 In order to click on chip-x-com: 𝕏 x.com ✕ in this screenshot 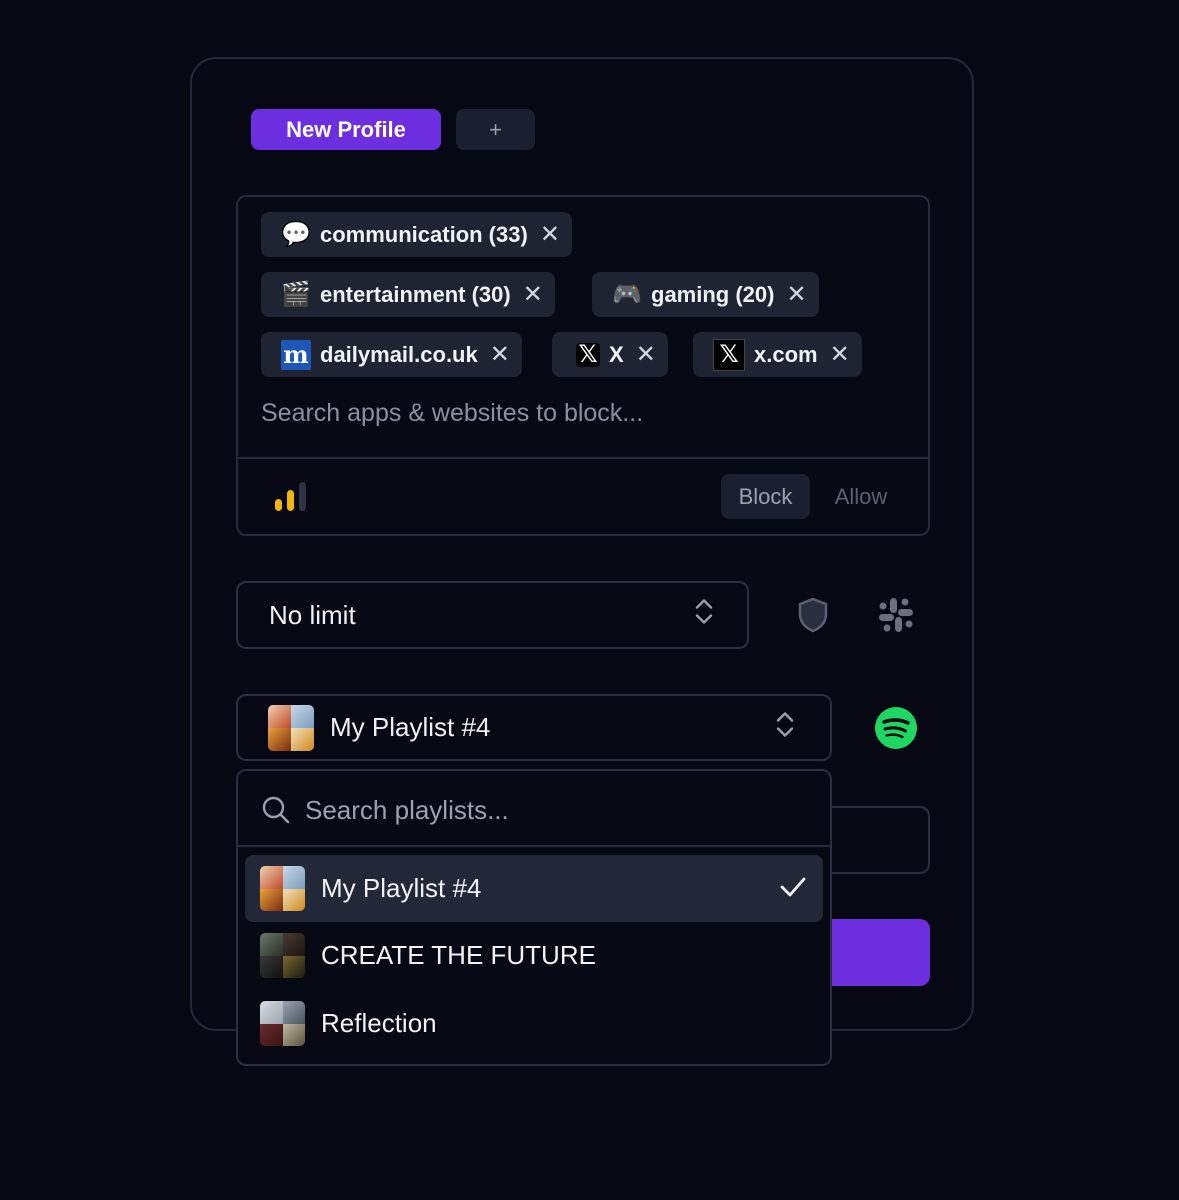, I will do `click(777, 354)`.